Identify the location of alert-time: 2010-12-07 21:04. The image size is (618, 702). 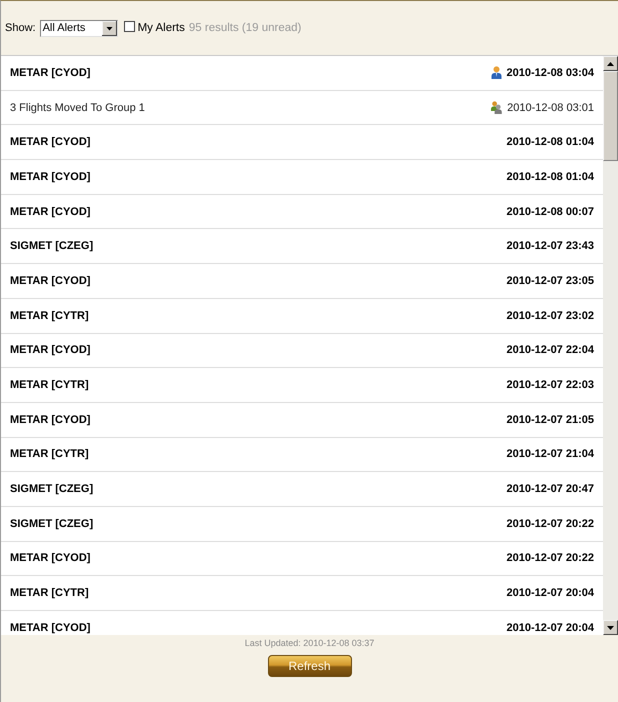
(550, 454).